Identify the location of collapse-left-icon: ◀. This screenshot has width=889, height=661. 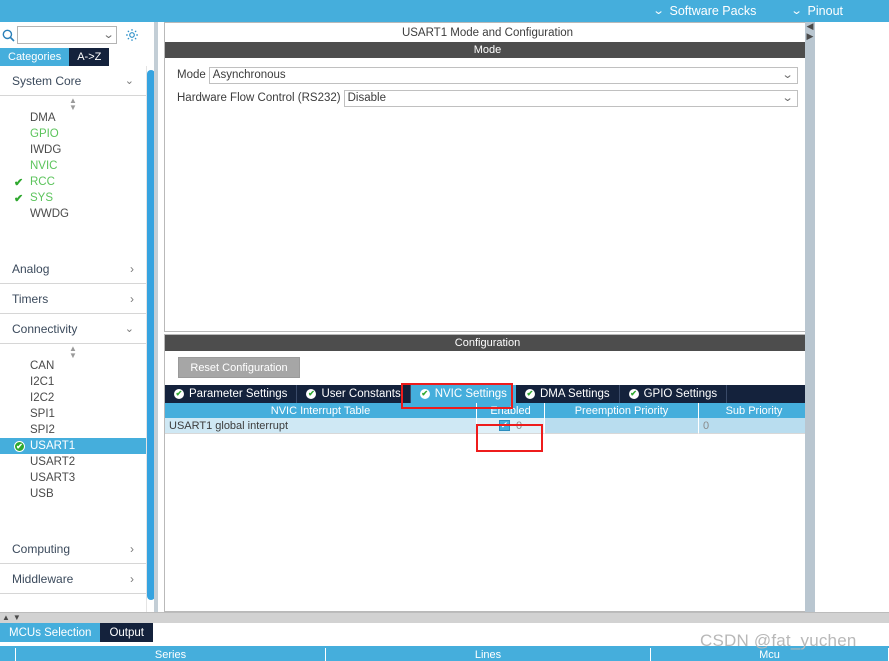
(810, 26).